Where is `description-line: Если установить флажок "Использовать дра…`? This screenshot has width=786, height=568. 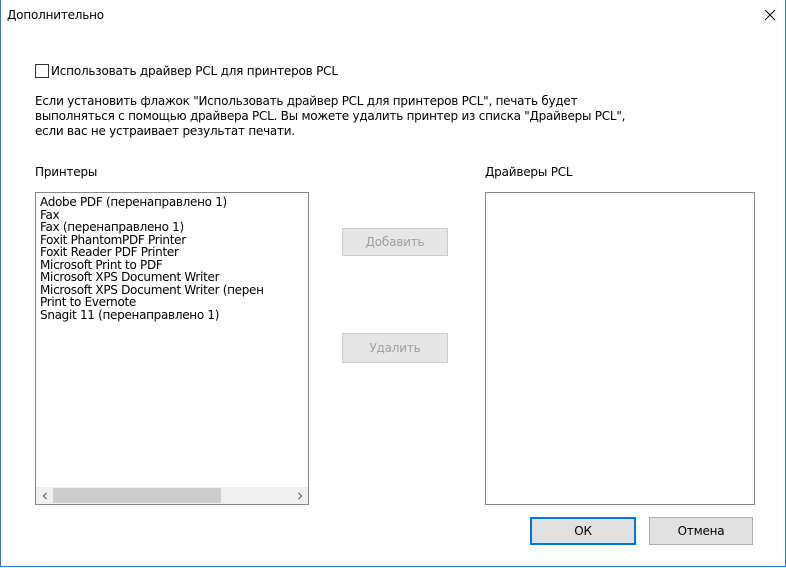
description-line: Если установить флажок "Использовать дра… is located at coordinates (306, 101).